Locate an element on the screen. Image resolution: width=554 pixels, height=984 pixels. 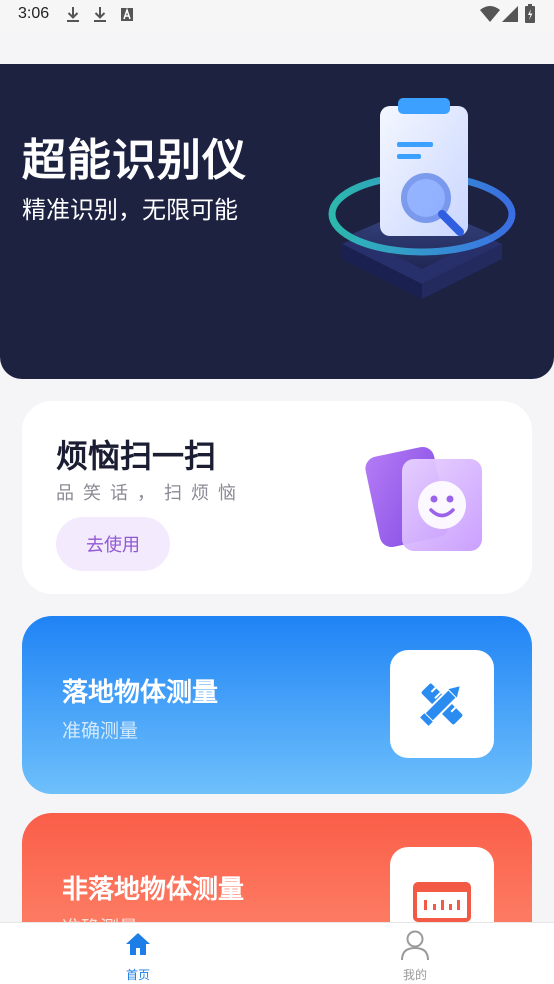
battery-icon is located at coordinates (530, 13).